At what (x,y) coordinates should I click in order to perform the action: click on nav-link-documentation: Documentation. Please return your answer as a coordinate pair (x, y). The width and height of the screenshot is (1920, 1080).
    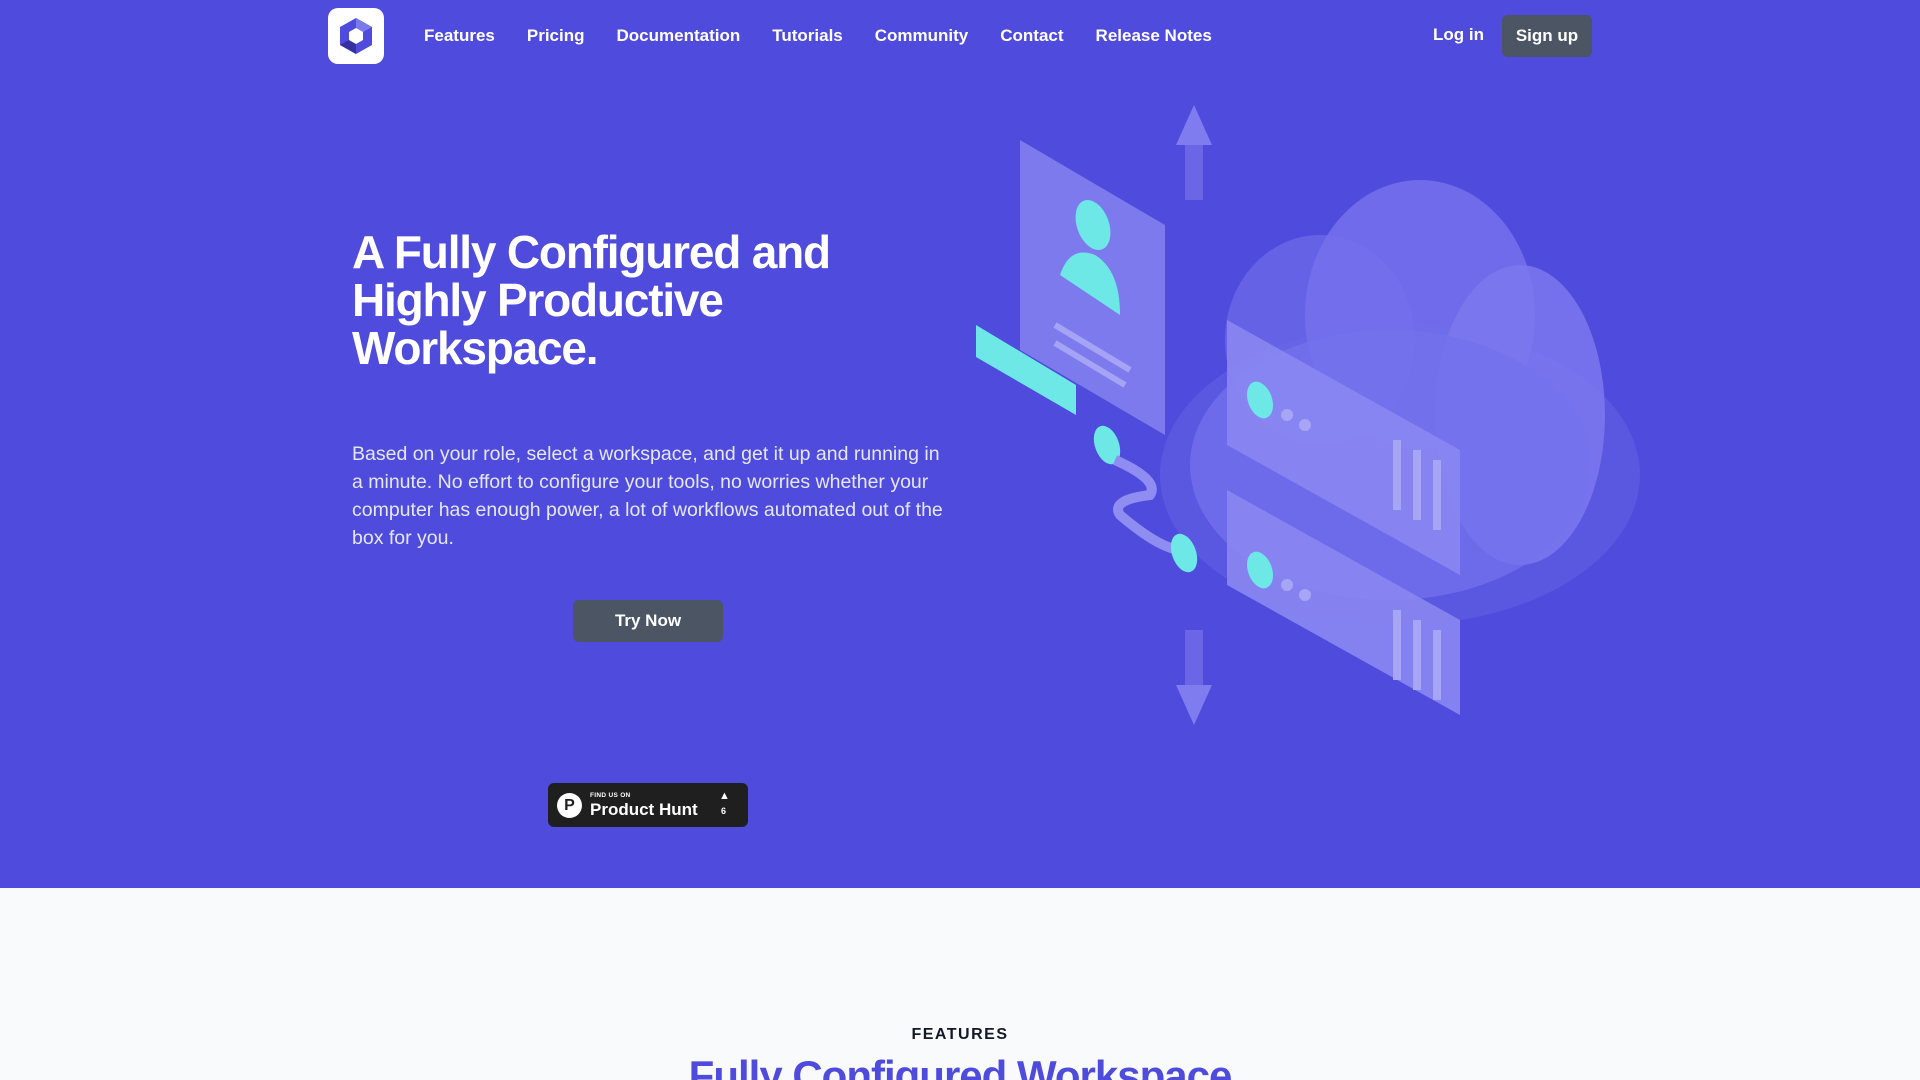
    Looking at the image, I should click on (679, 36).